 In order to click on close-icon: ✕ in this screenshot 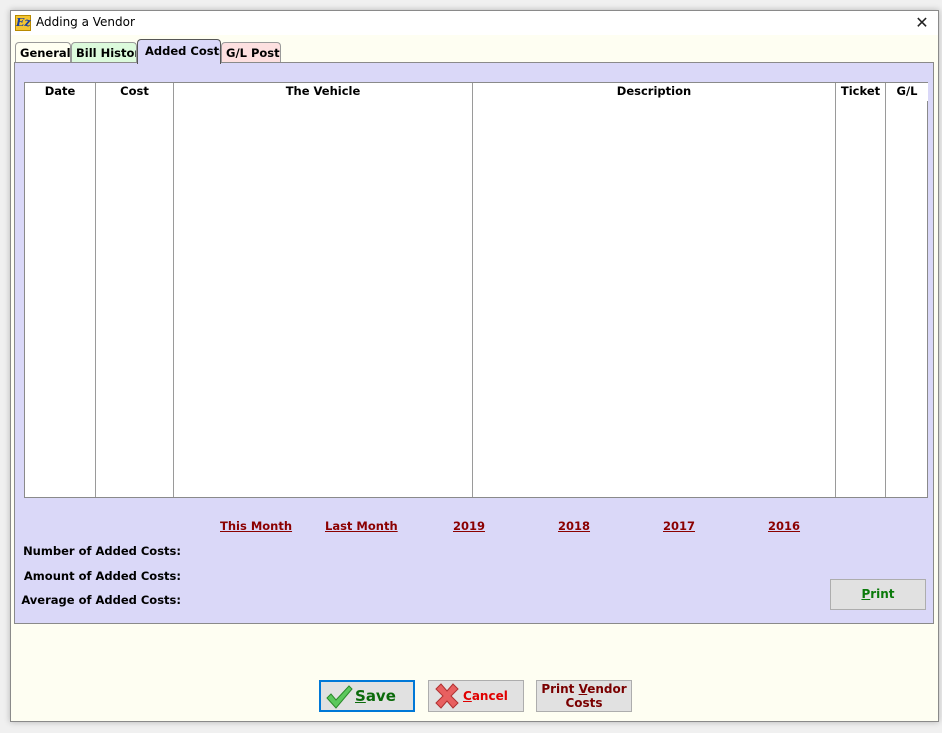, I will do `click(922, 22)`.